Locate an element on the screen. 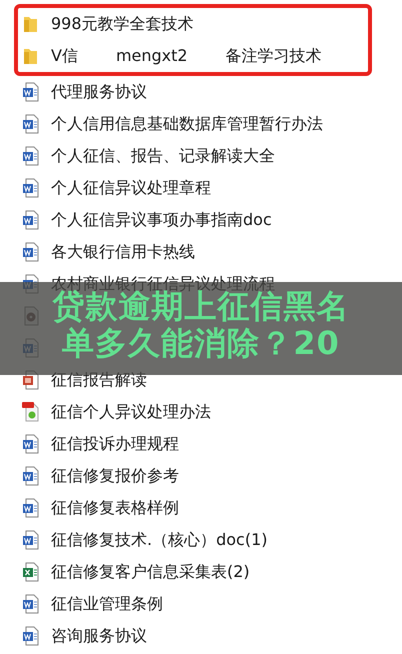 The width and height of the screenshot is (402, 654). file-name: 征信修复表格样例 is located at coordinates (115, 508).